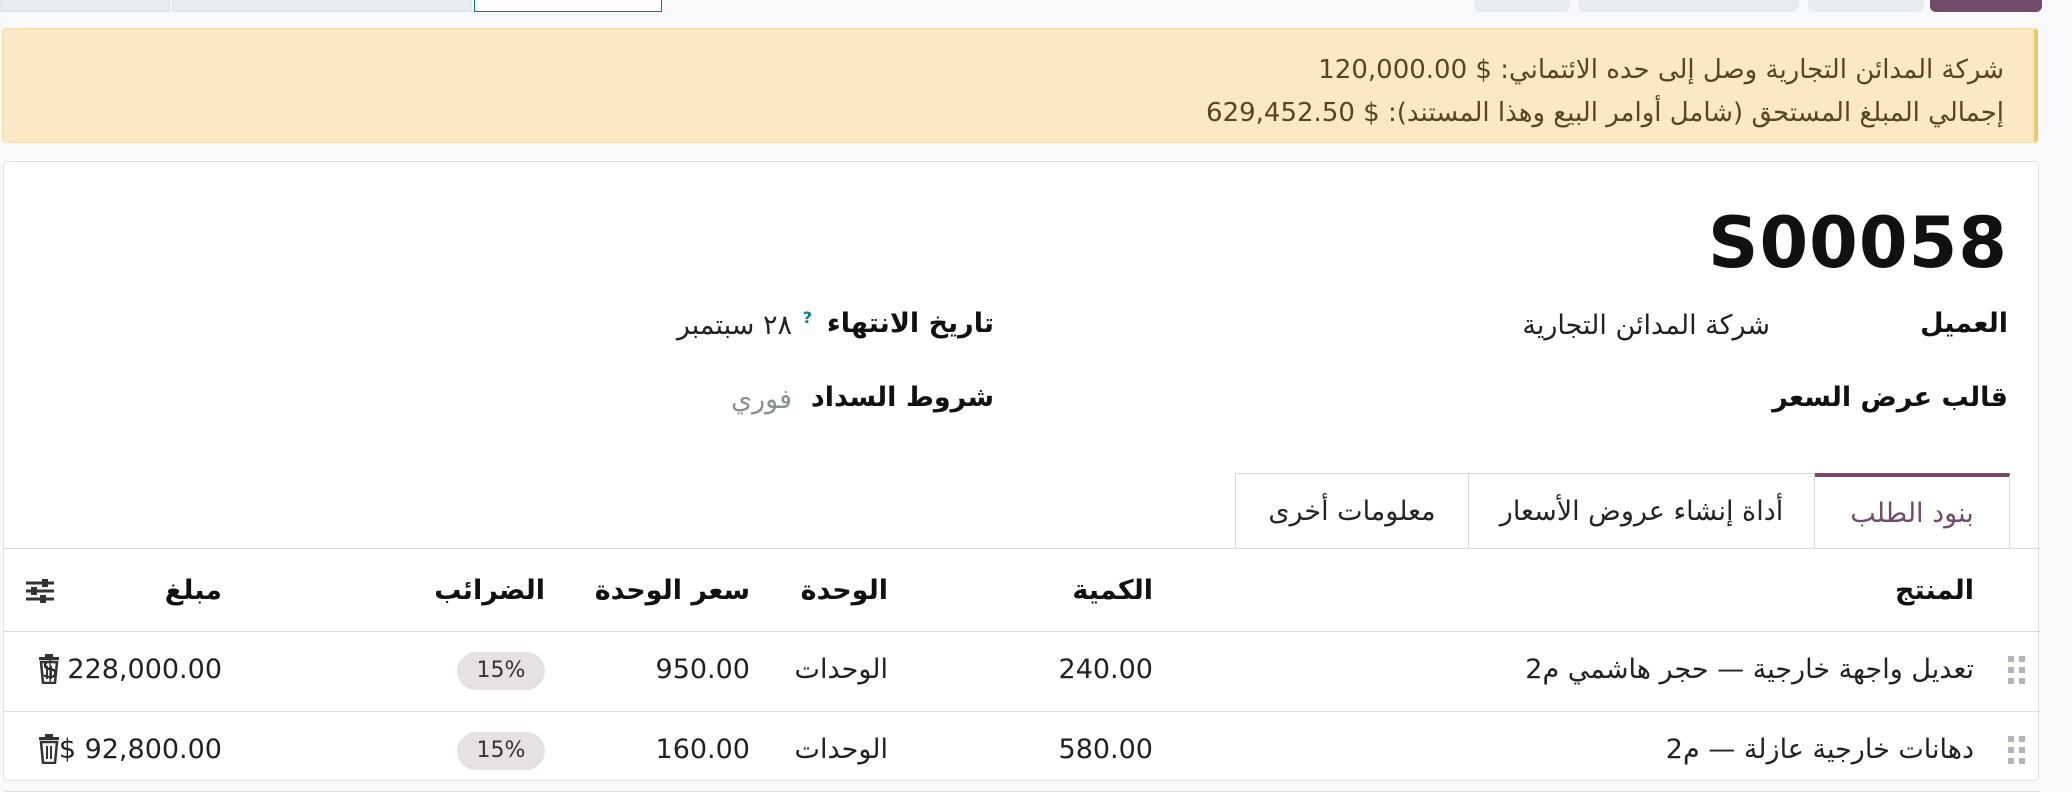 This screenshot has width=2072, height=792. What do you see at coordinates (1106, 669) in the screenshot?
I see `quantity-cell: 240.00` at bounding box center [1106, 669].